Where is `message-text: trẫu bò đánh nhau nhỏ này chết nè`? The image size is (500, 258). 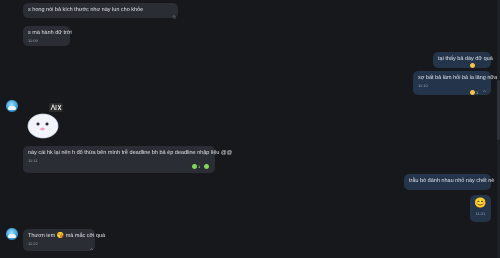
message-text: trẫu bò đánh nhau nhỏ này chết nè is located at coordinates (452, 181).